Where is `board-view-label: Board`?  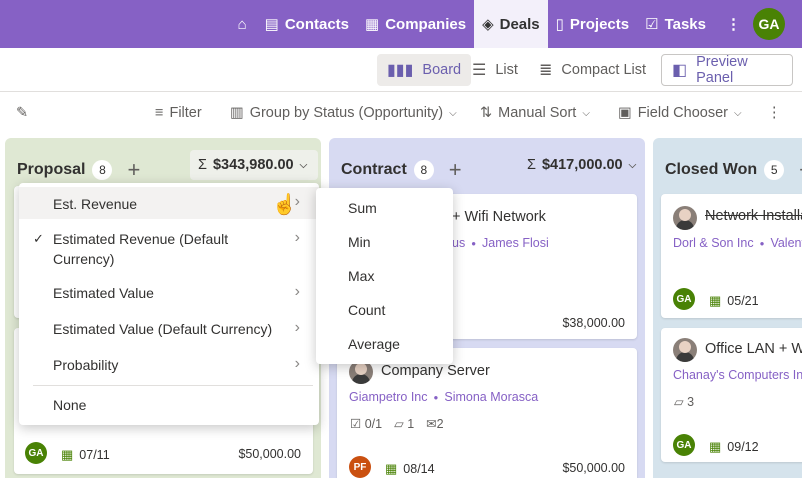 board-view-label: Board is located at coordinates (442, 70).